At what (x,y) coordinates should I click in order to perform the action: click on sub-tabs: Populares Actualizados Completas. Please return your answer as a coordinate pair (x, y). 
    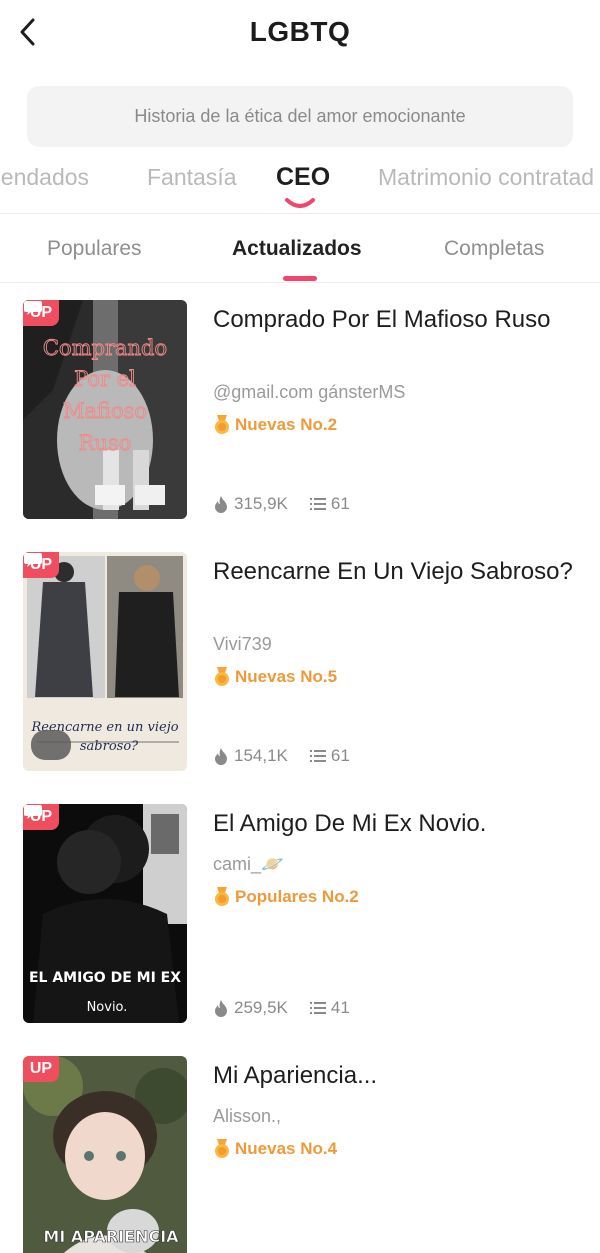
    Looking at the image, I should click on (300, 249).